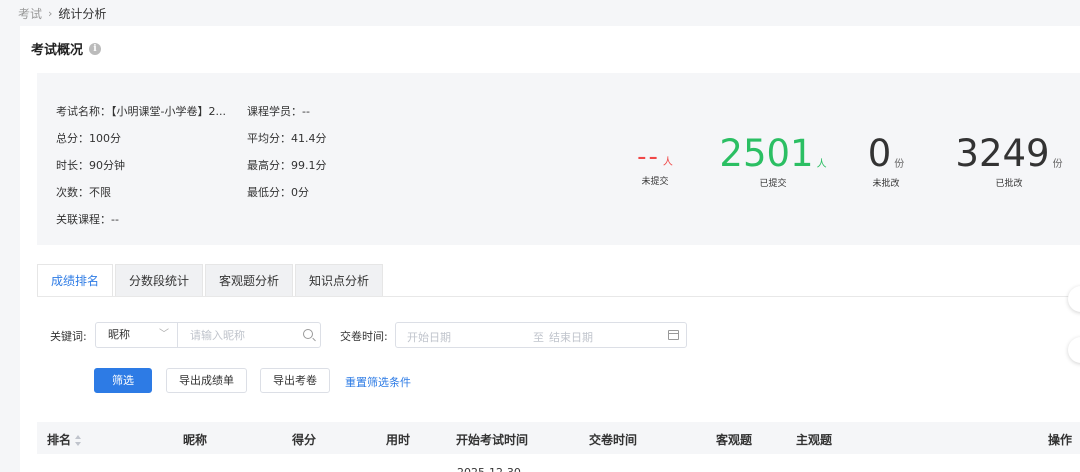 This screenshot has width=1080, height=472. I want to click on stat-graded-unit: 份, so click(1057, 164).